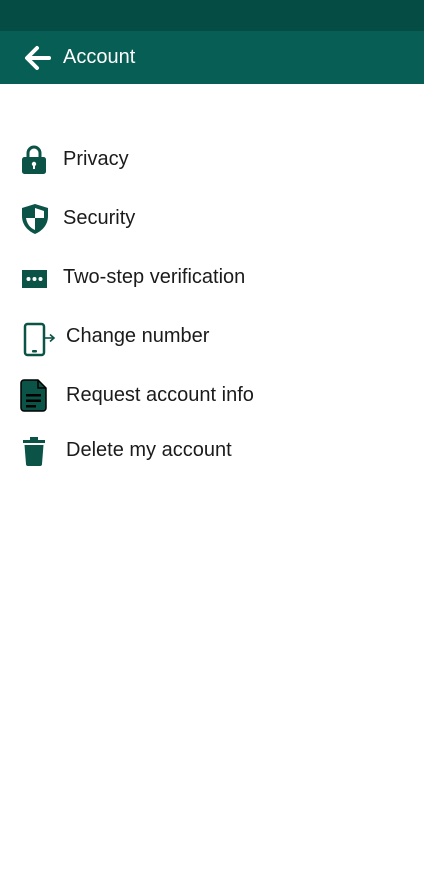  I want to click on menu-item-label: Security, so click(99, 218).